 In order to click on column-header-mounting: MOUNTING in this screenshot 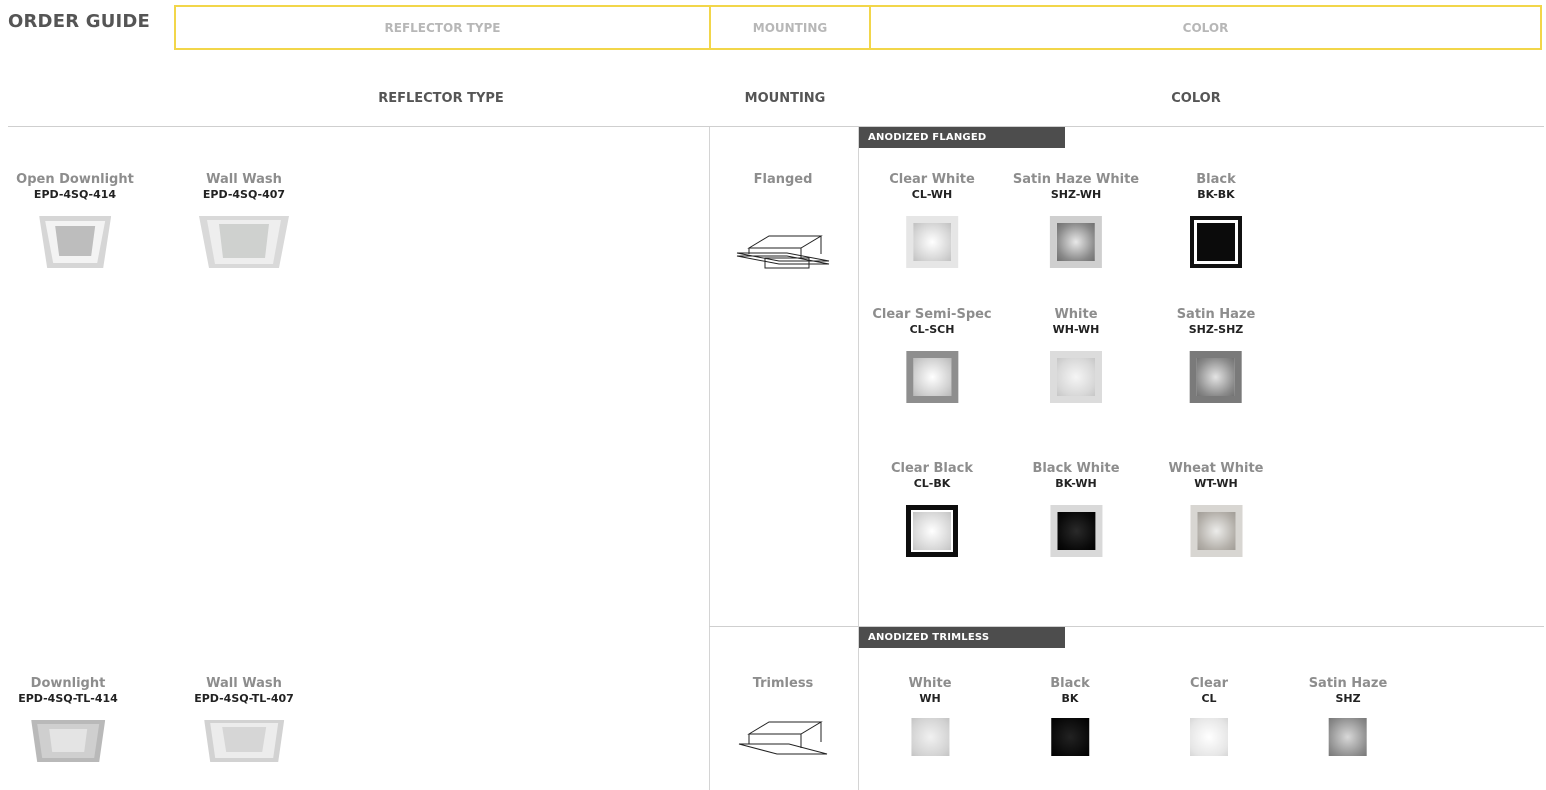, I will do `click(785, 98)`.